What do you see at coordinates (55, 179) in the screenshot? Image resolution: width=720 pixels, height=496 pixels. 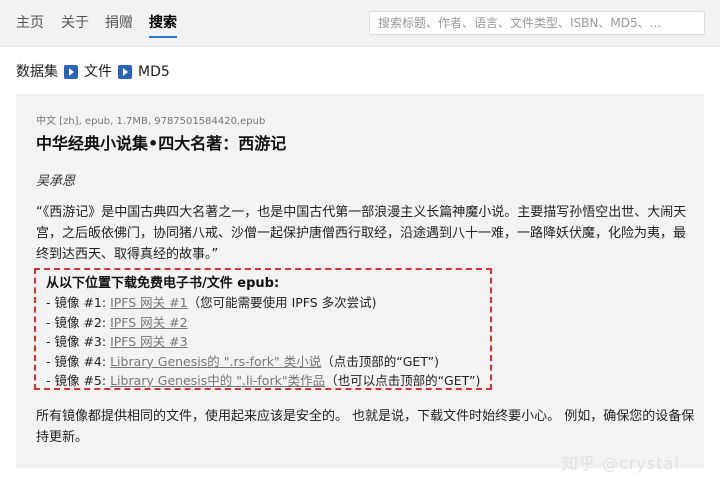 I see `book-author: 吴承恩` at bounding box center [55, 179].